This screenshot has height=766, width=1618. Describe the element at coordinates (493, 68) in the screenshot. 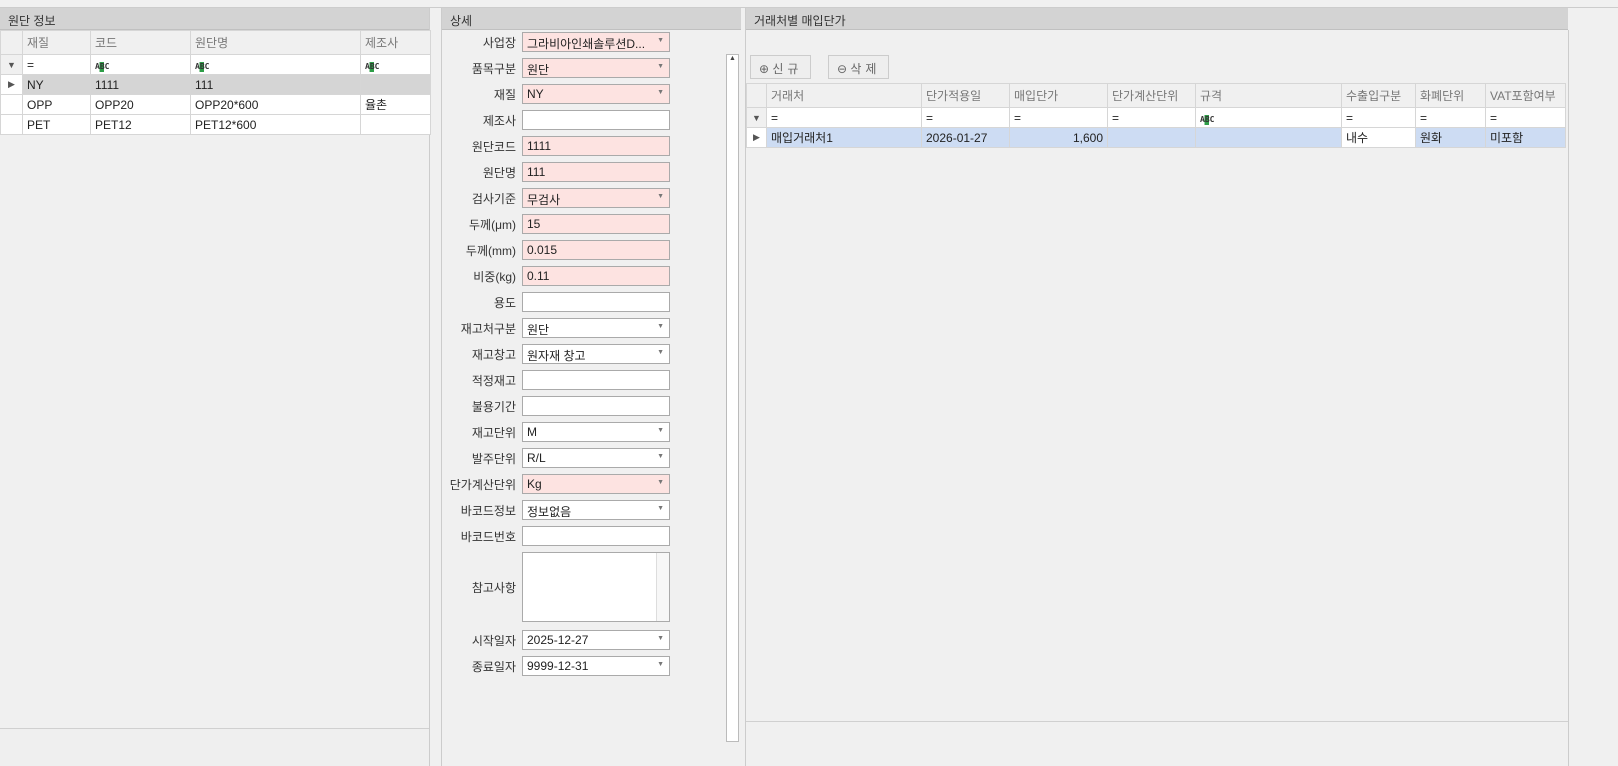

I see `field-label: 품목구분` at that location.